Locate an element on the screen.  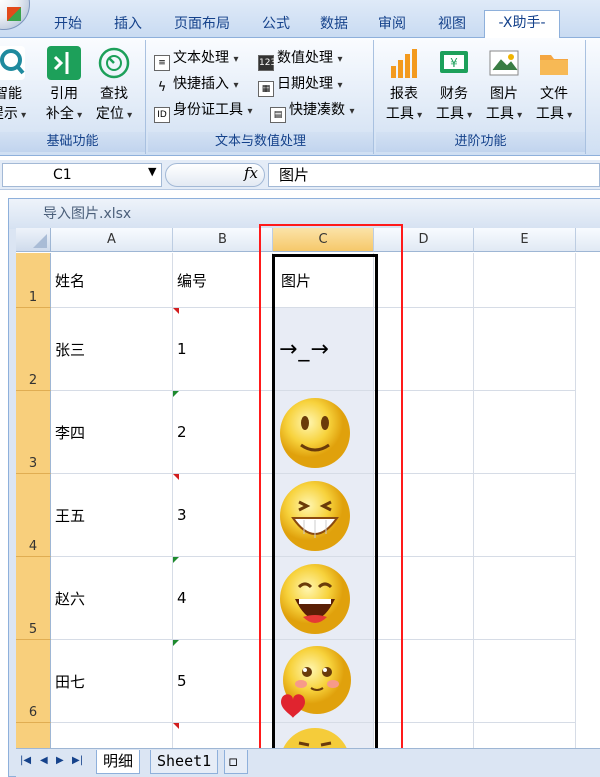
date-process-button: ▦ 日期处理 is located at coordinates (300, 84).